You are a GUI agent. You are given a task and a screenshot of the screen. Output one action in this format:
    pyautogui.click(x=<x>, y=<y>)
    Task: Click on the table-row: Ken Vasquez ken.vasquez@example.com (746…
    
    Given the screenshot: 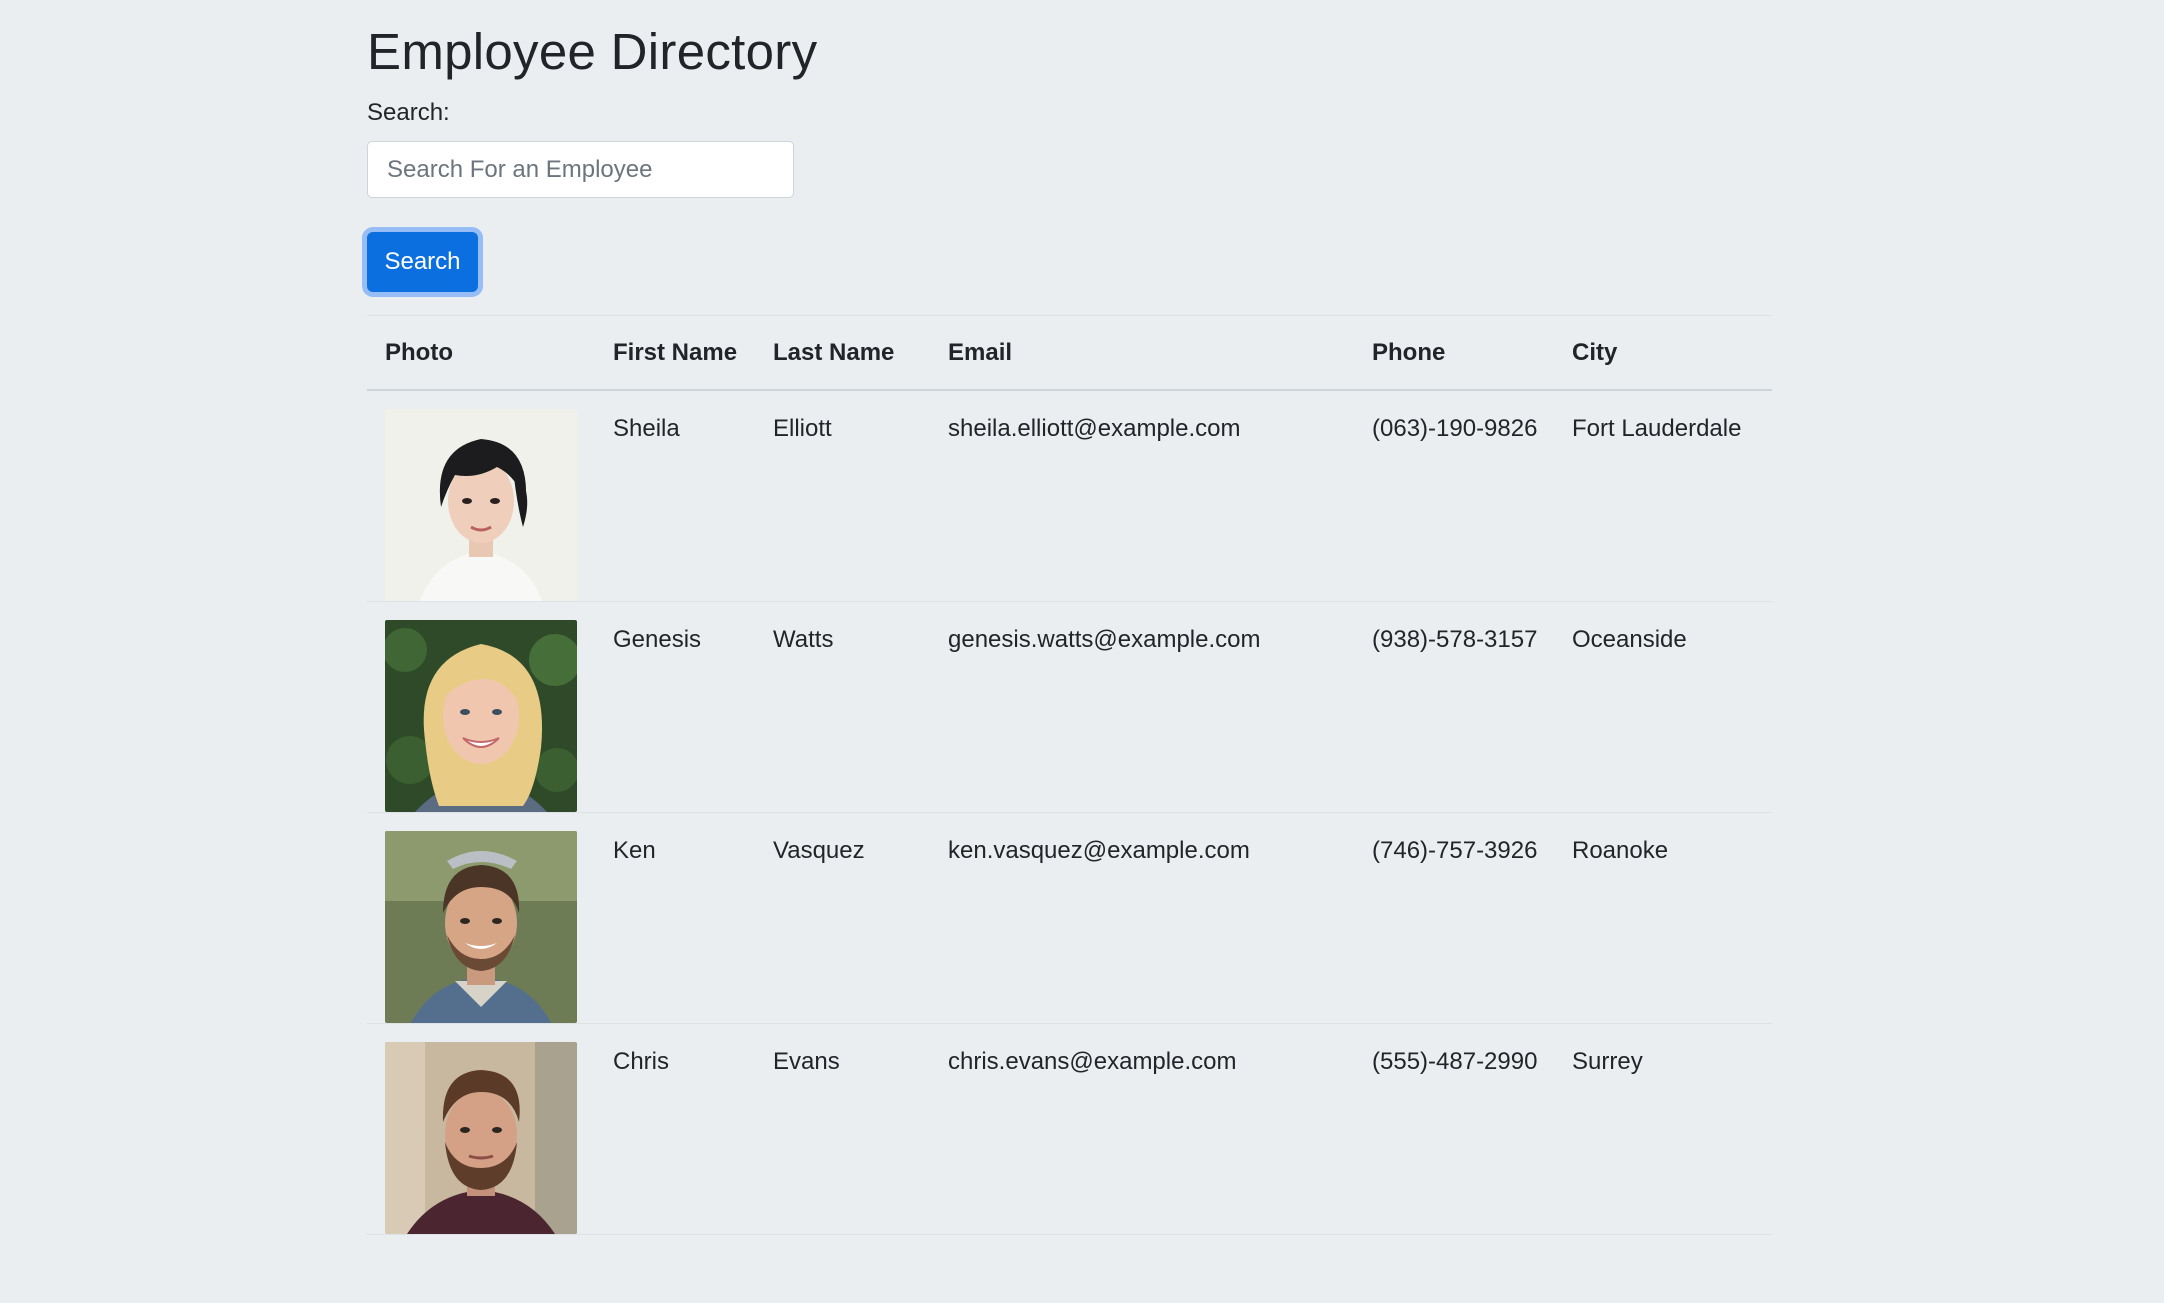 What is the action you would take?
    pyautogui.click(x=1069, y=918)
    